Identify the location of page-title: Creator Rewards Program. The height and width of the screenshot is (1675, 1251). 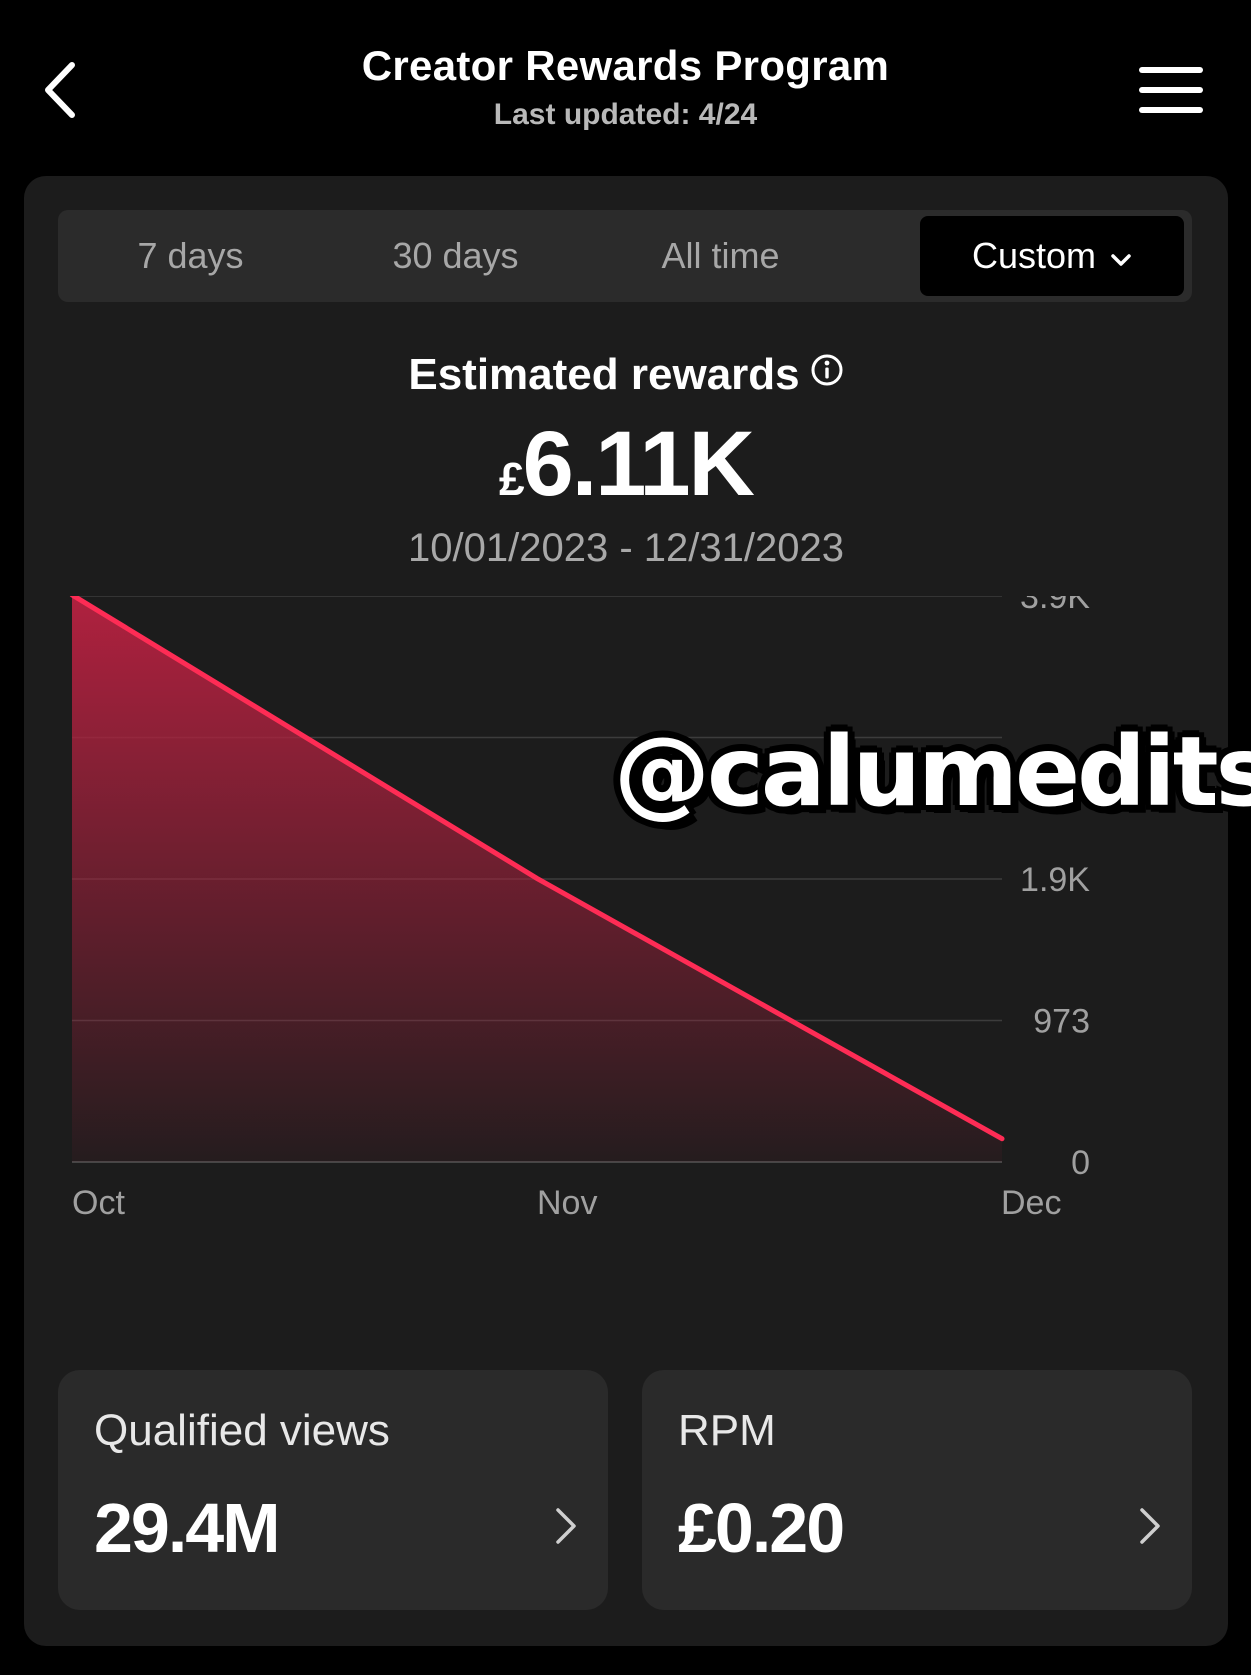
(625, 65).